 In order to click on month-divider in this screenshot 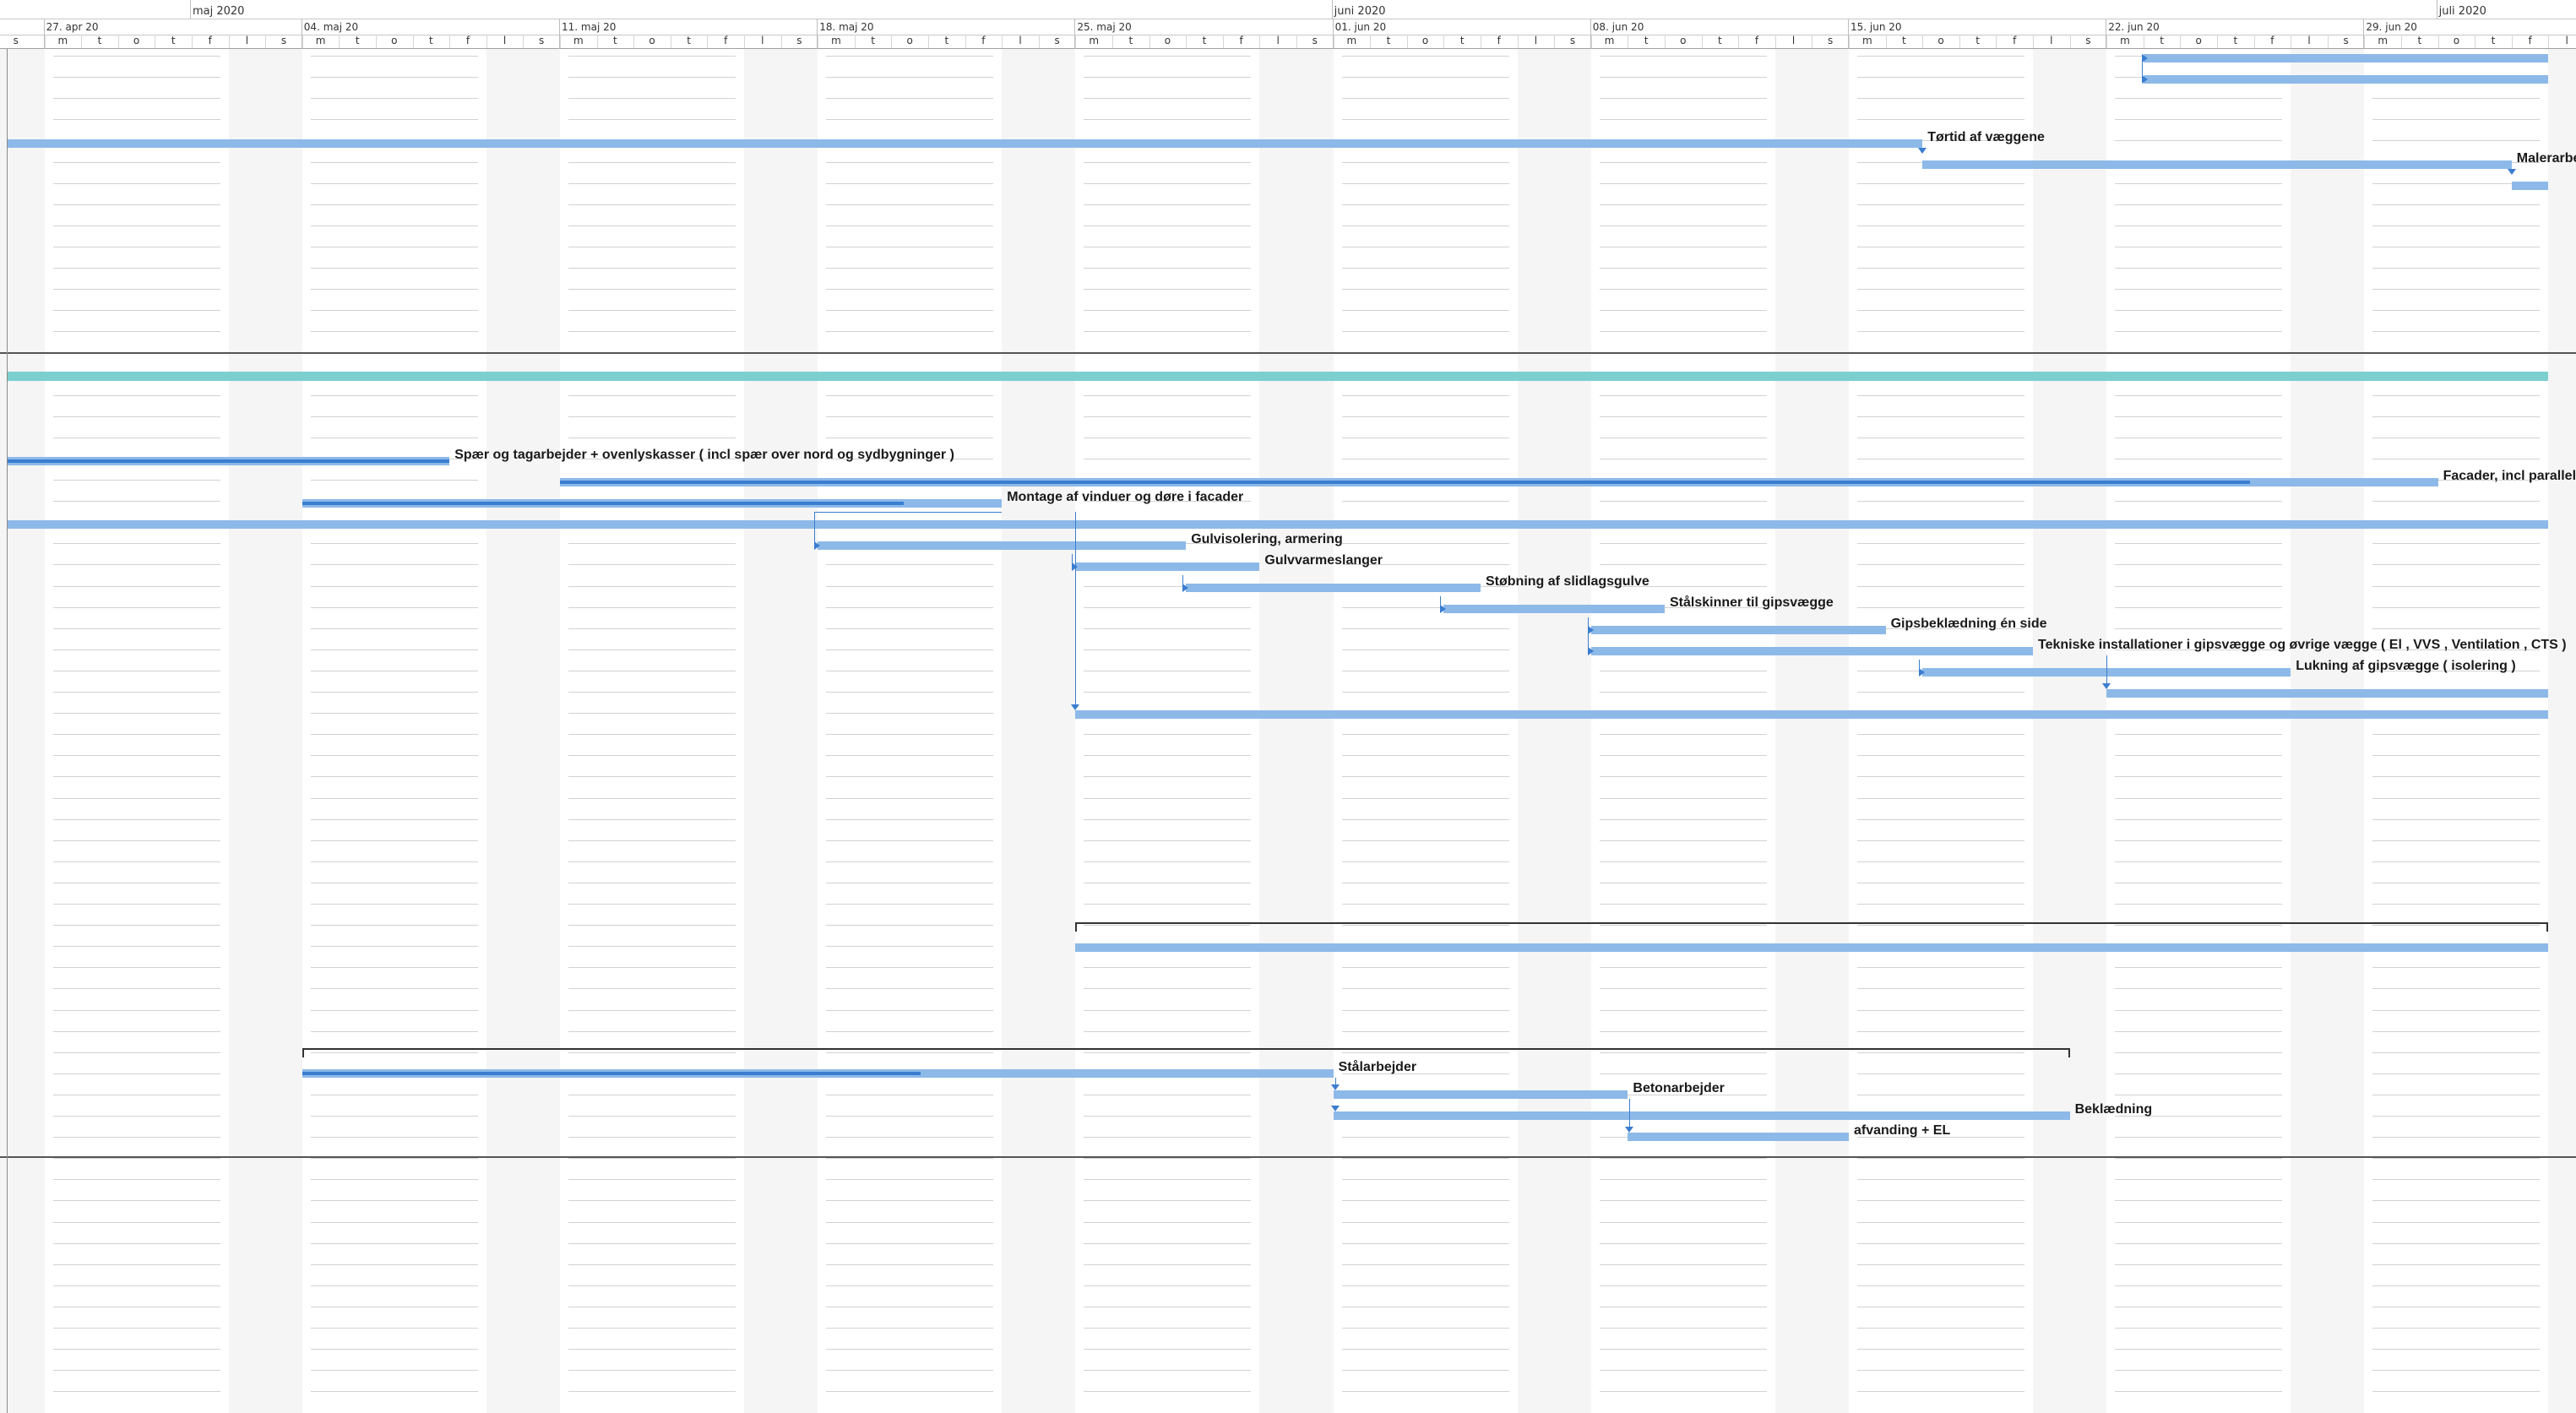, I will do `click(1332, 9)`.